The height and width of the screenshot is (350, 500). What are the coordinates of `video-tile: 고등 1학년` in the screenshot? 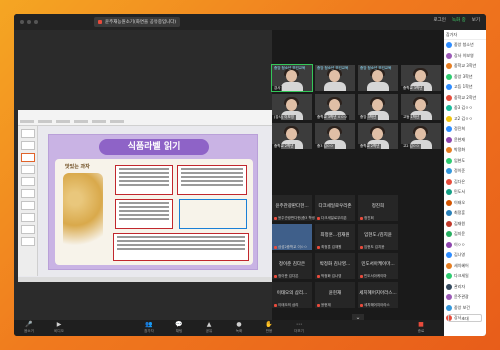 It's located at (421, 107).